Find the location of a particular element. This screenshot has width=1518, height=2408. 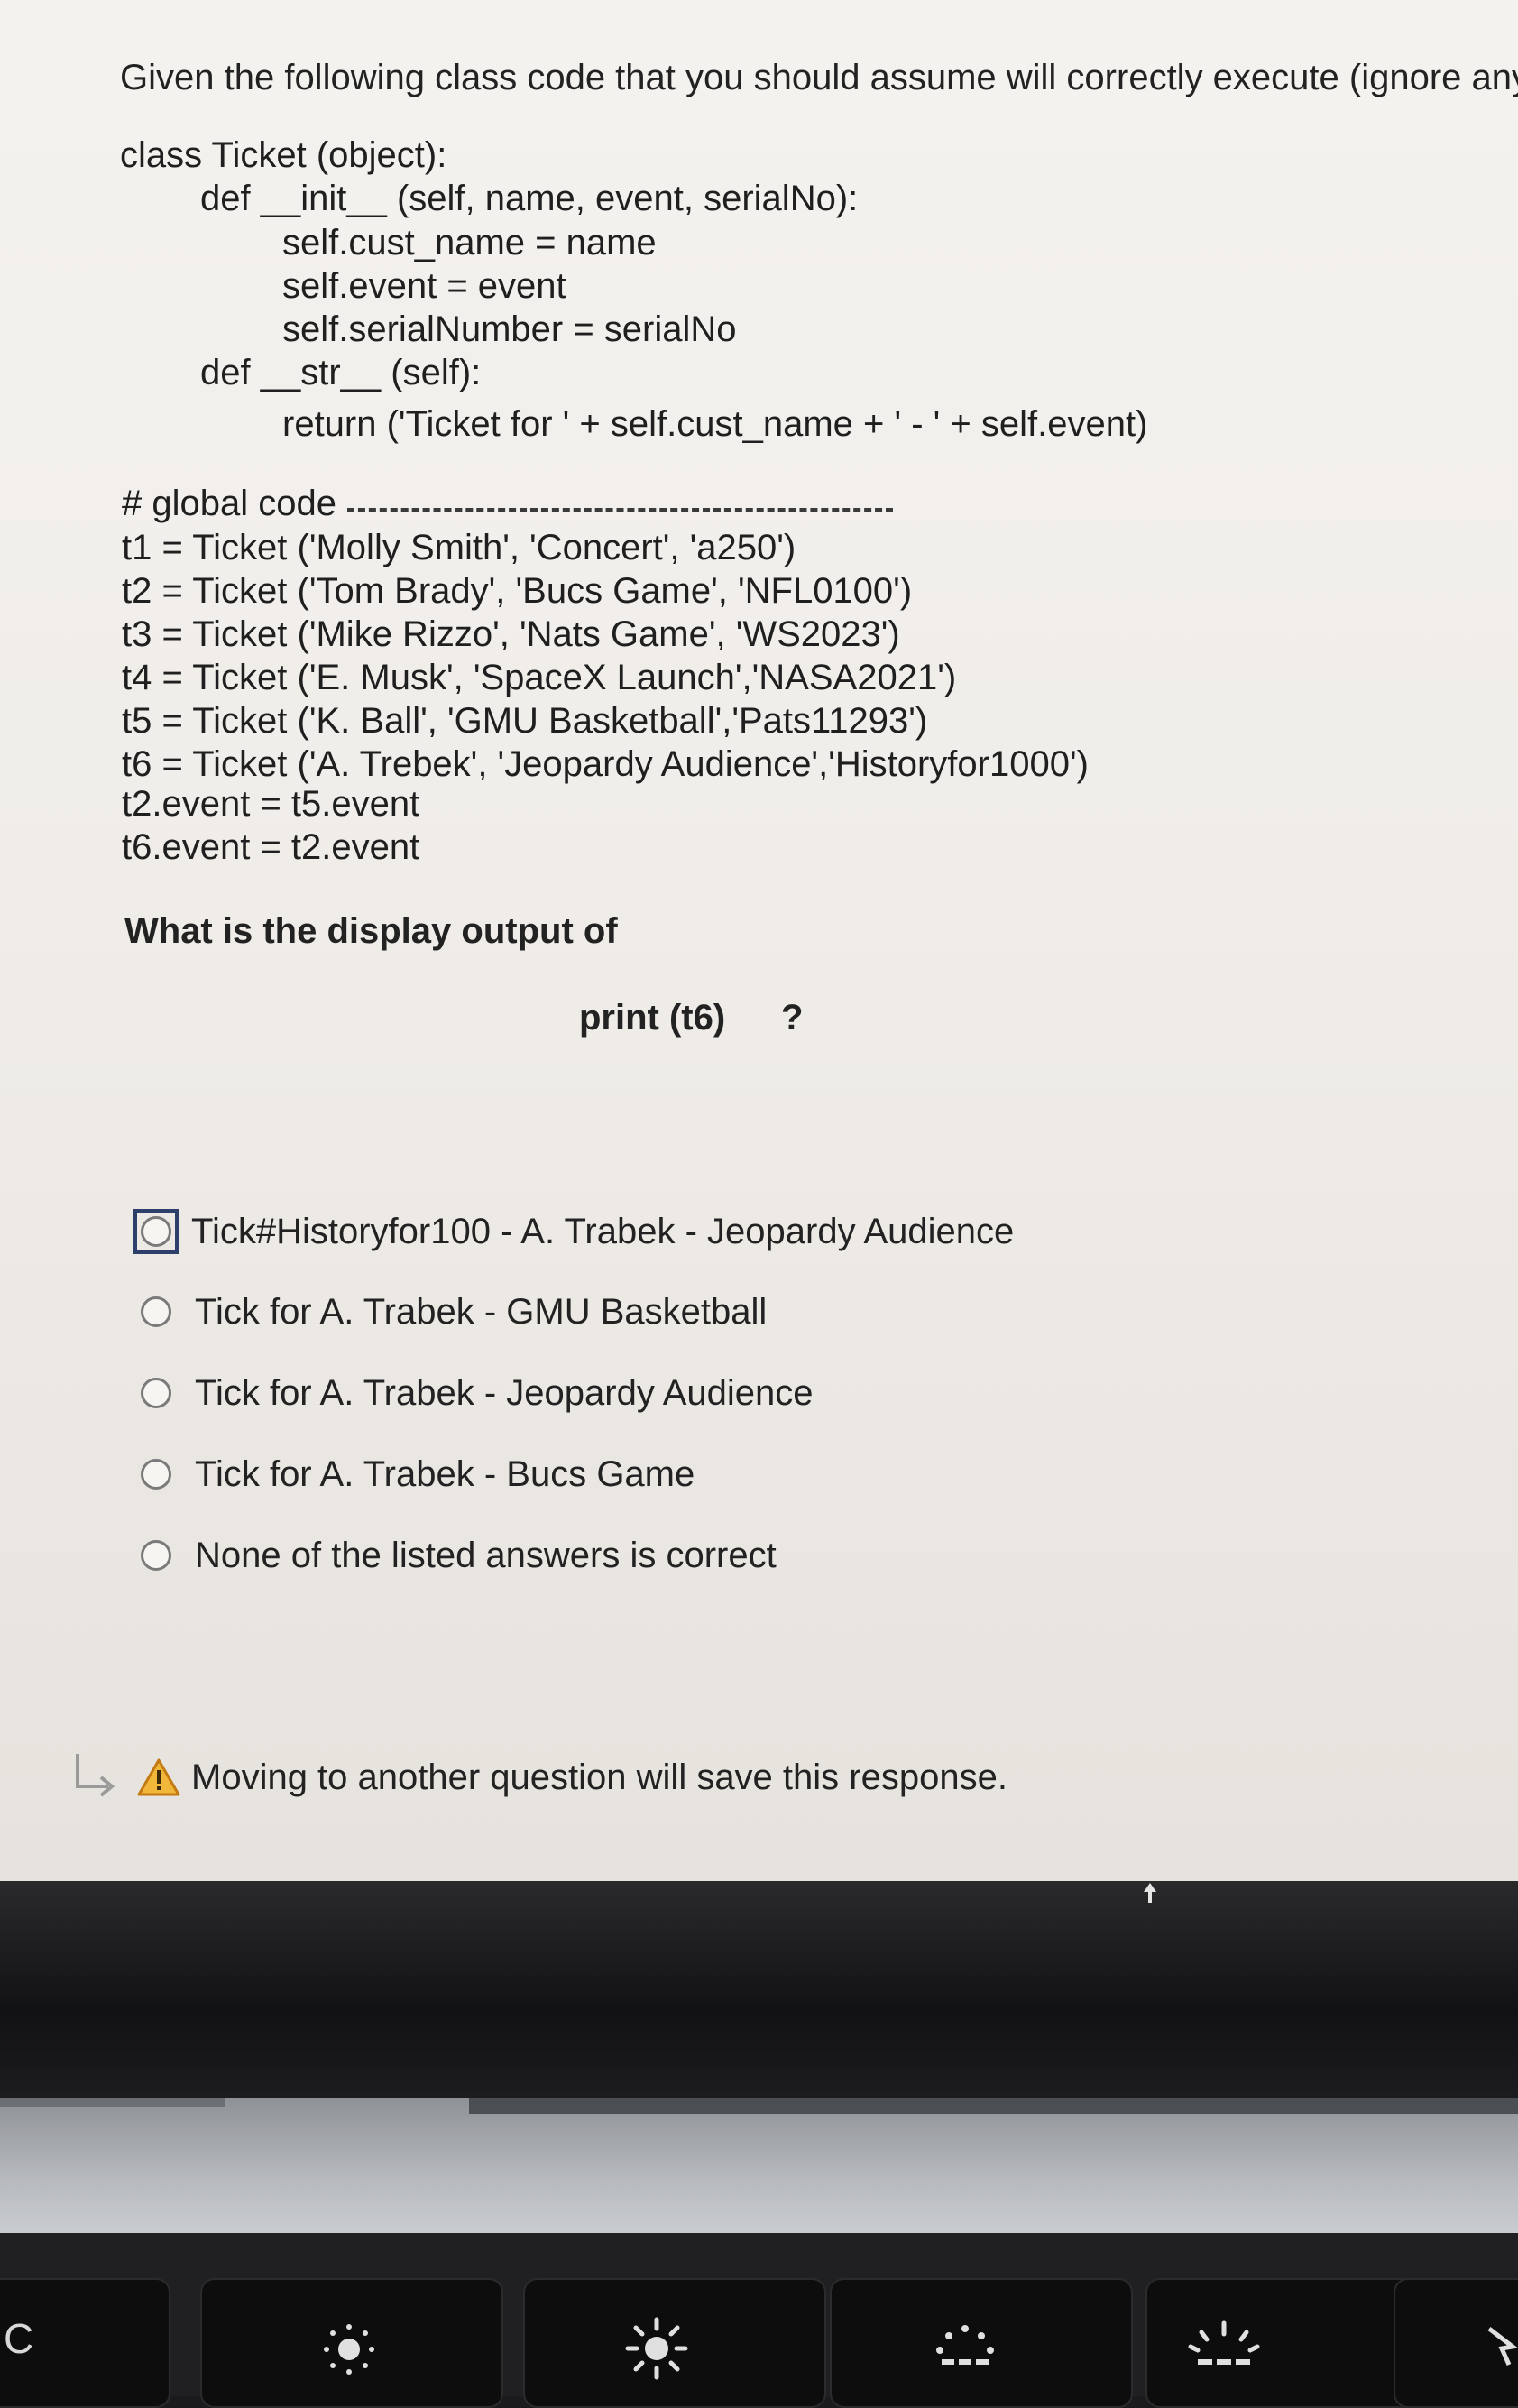

return-arrow-icon is located at coordinates (96, 1775).